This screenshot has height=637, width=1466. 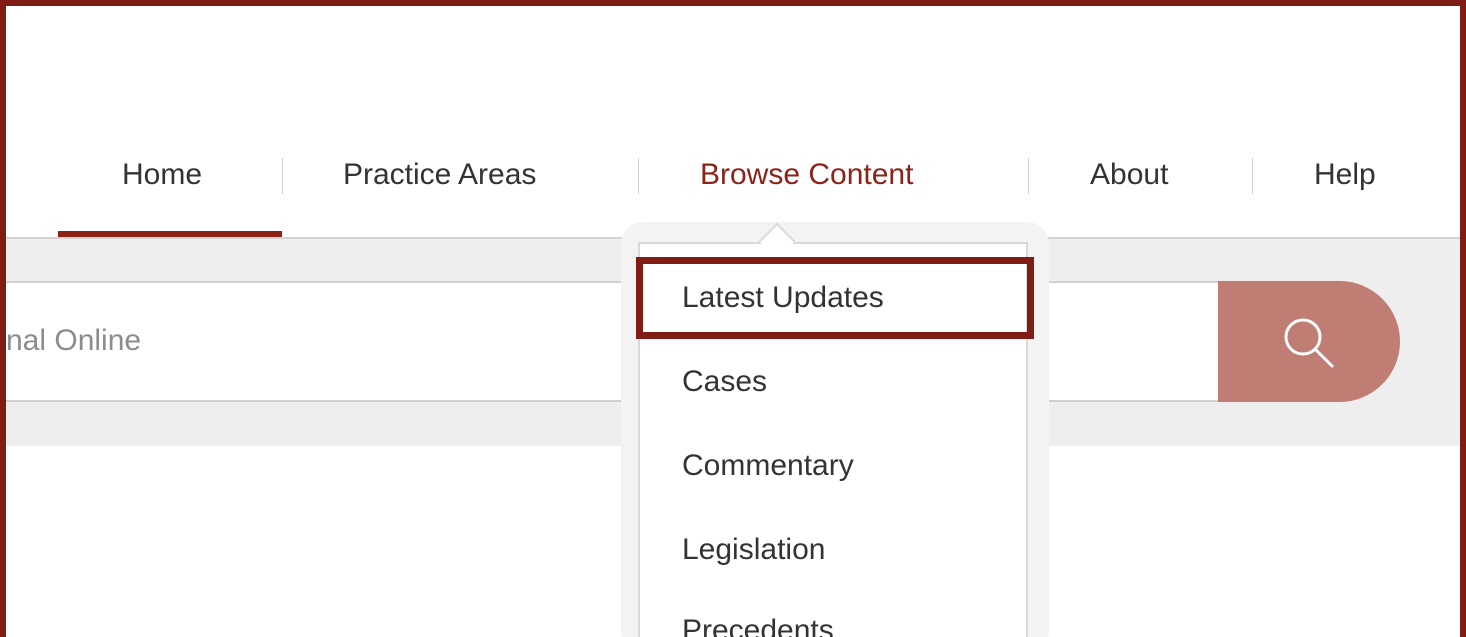 What do you see at coordinates (162, 175) in the screenshot?
I see `nav-item-home: Home` at bounding box center [162, 175].